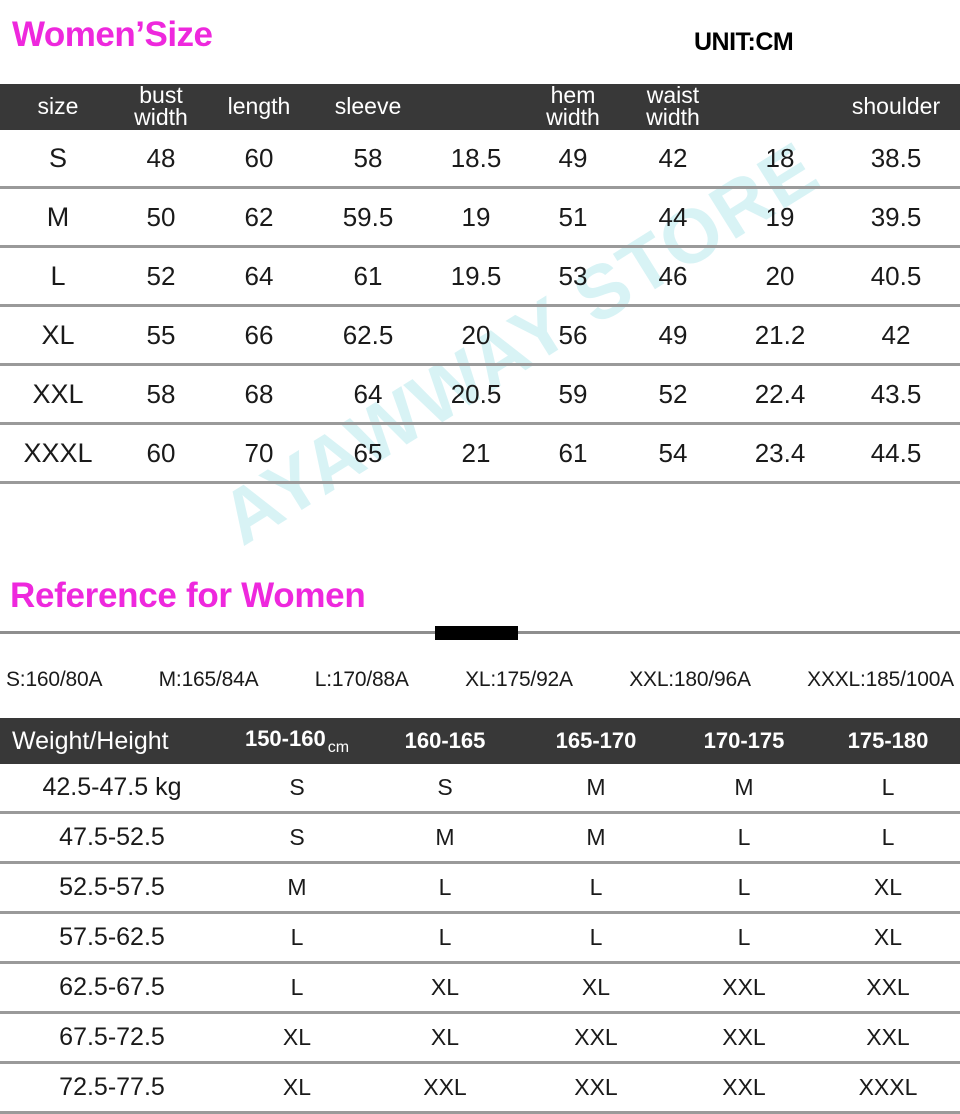 The image size is (960, 1114). What do you see at coordinates (480, 394) in the screenshot?
I see `table-row: XXL 58 68 64 20.5 59 52 22.4 43.5` at bounding box center [480, 394].